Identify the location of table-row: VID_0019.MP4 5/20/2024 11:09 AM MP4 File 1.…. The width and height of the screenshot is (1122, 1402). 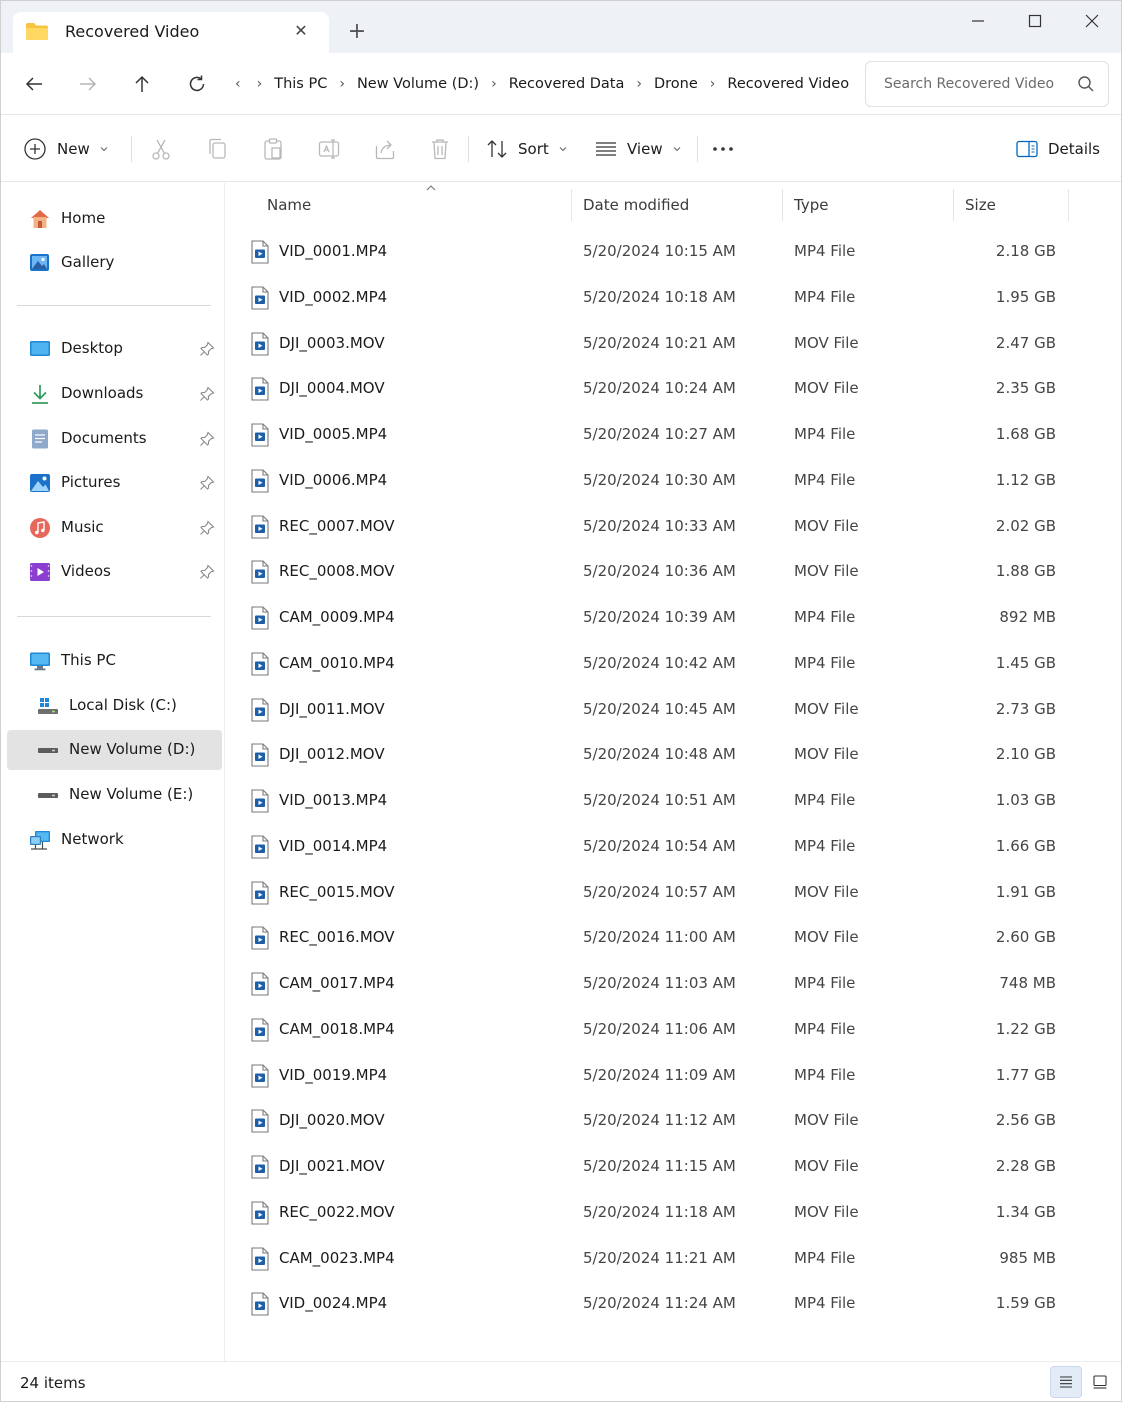
(673, 1076).